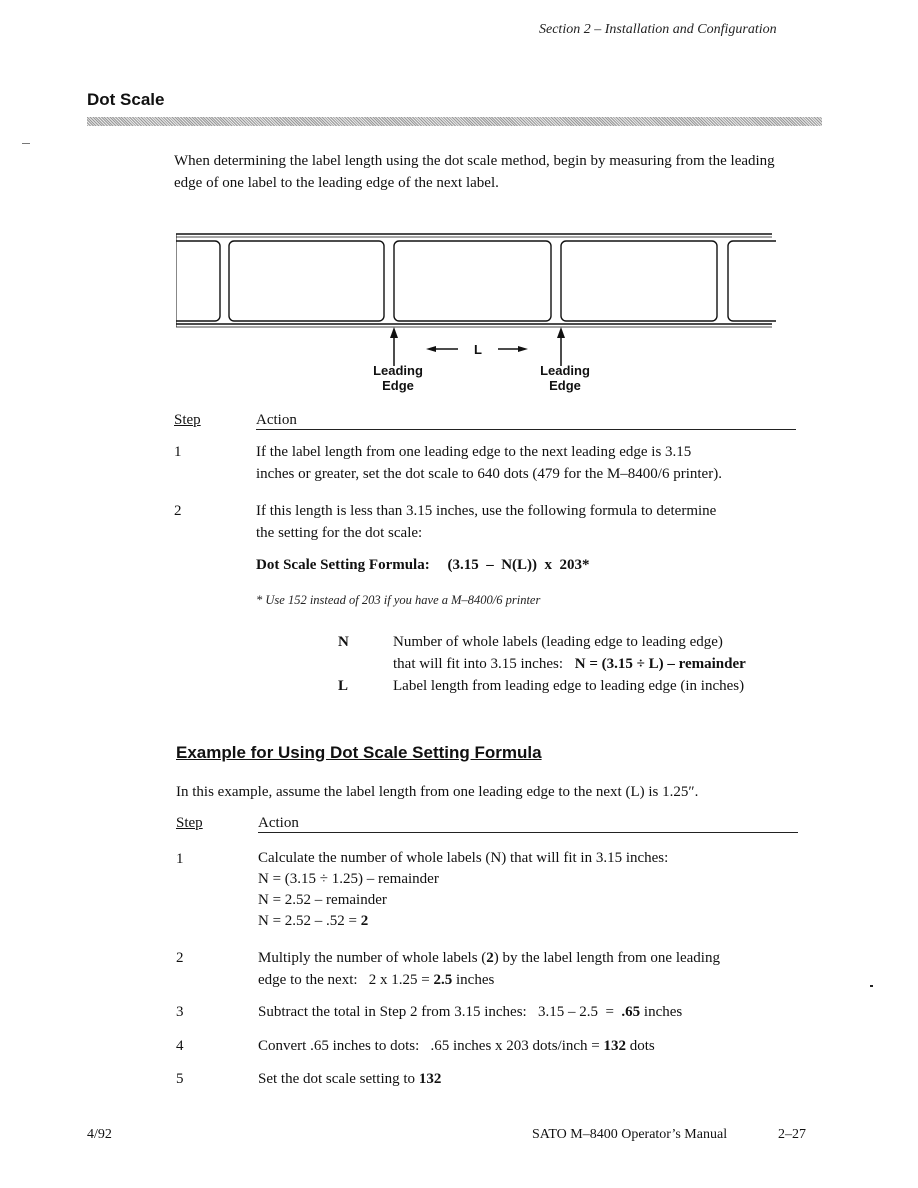 Image resolution: width=918 pixels, height=1188 pixels. I want to click on section-title: Dot Scale, so click(126, 99).